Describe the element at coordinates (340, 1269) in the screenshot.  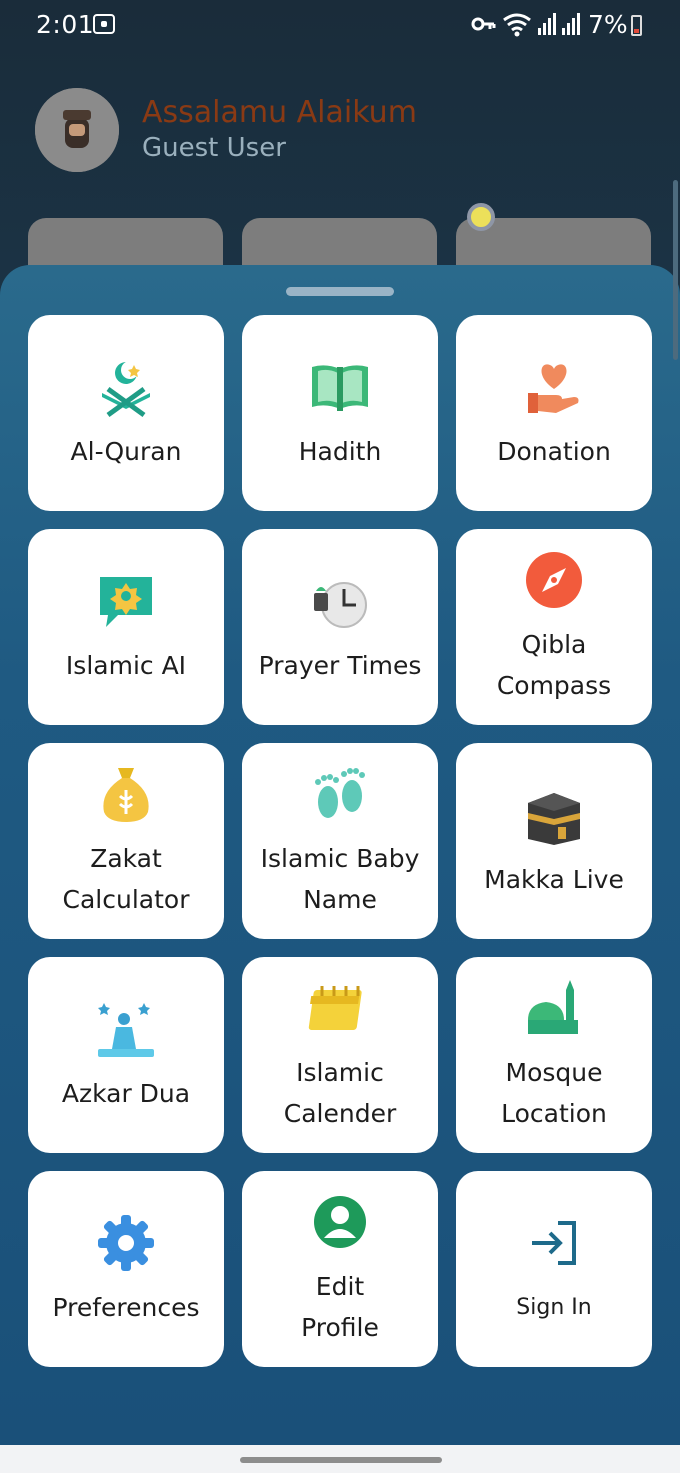
I see `menu-item-edit-profile: Edit Profile` at that location.